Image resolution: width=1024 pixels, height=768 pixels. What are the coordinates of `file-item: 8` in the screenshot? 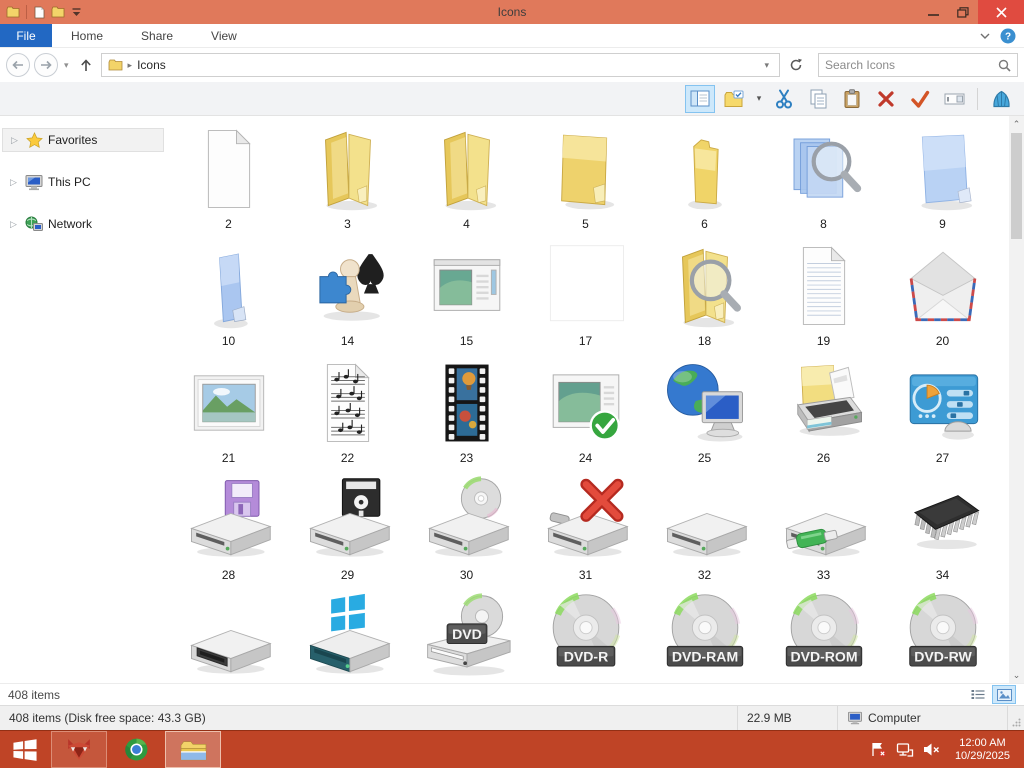 It's located at (823, 180).